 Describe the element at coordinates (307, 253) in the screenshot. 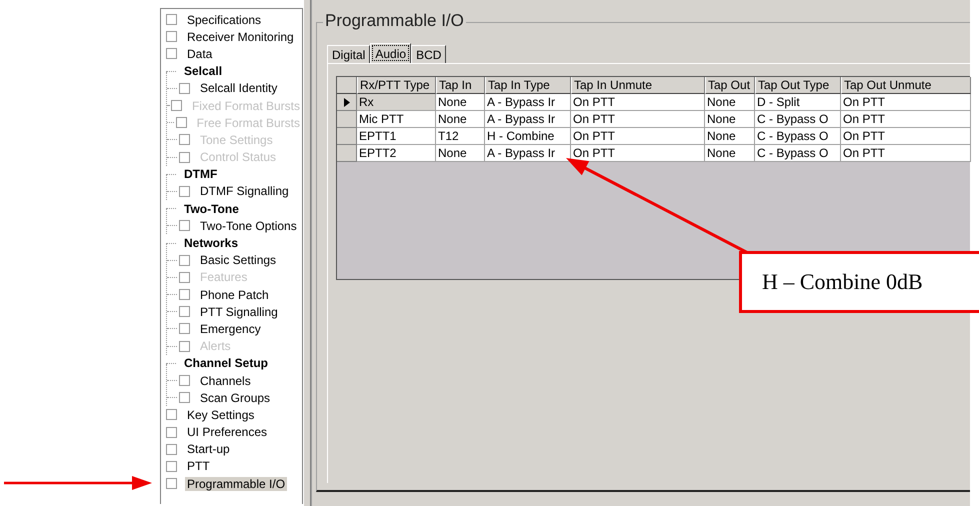

I see `splitter` at that location.